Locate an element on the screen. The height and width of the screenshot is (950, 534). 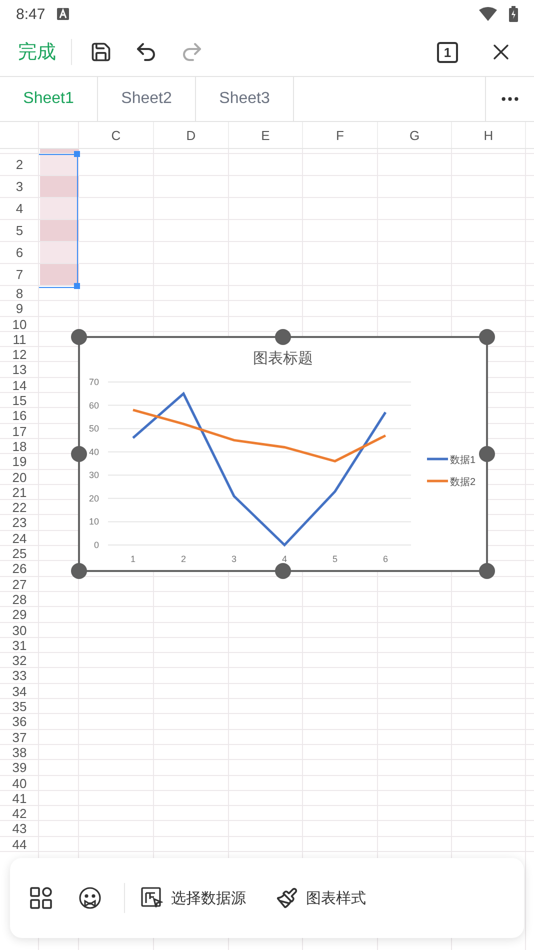
axis-tick-label: 3 is located at coordinates (234, 559).